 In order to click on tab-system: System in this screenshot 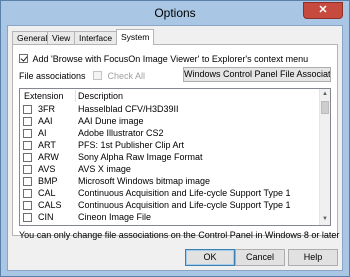, I will do `click(135, 37)`.